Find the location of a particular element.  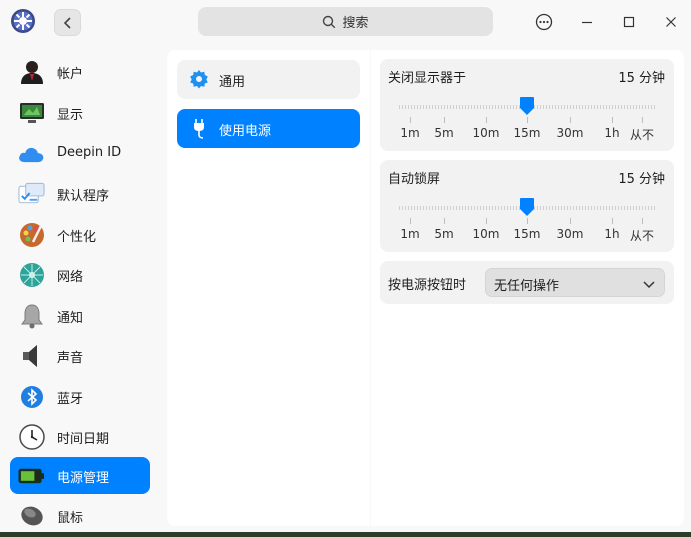

search-placeholder: 搜索 is located at coordinates (355, 23).